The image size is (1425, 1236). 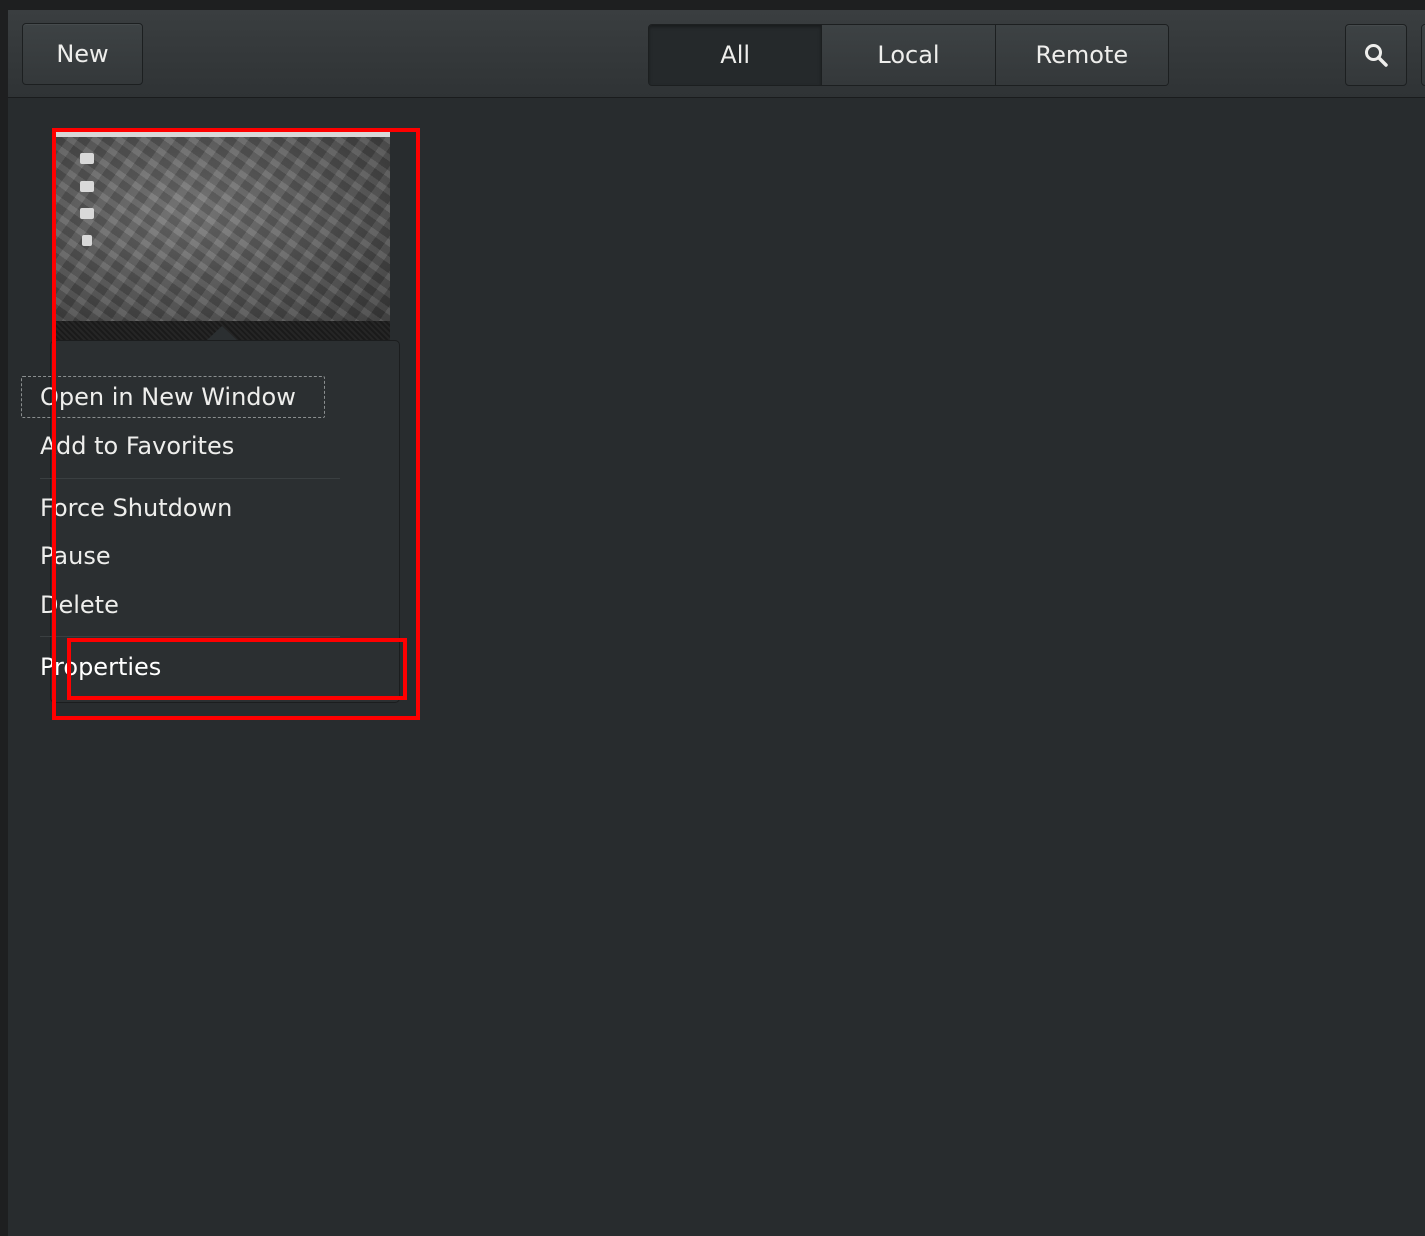 I want to click on view-switcher: All Local Remote, so click(x=908, y=55).